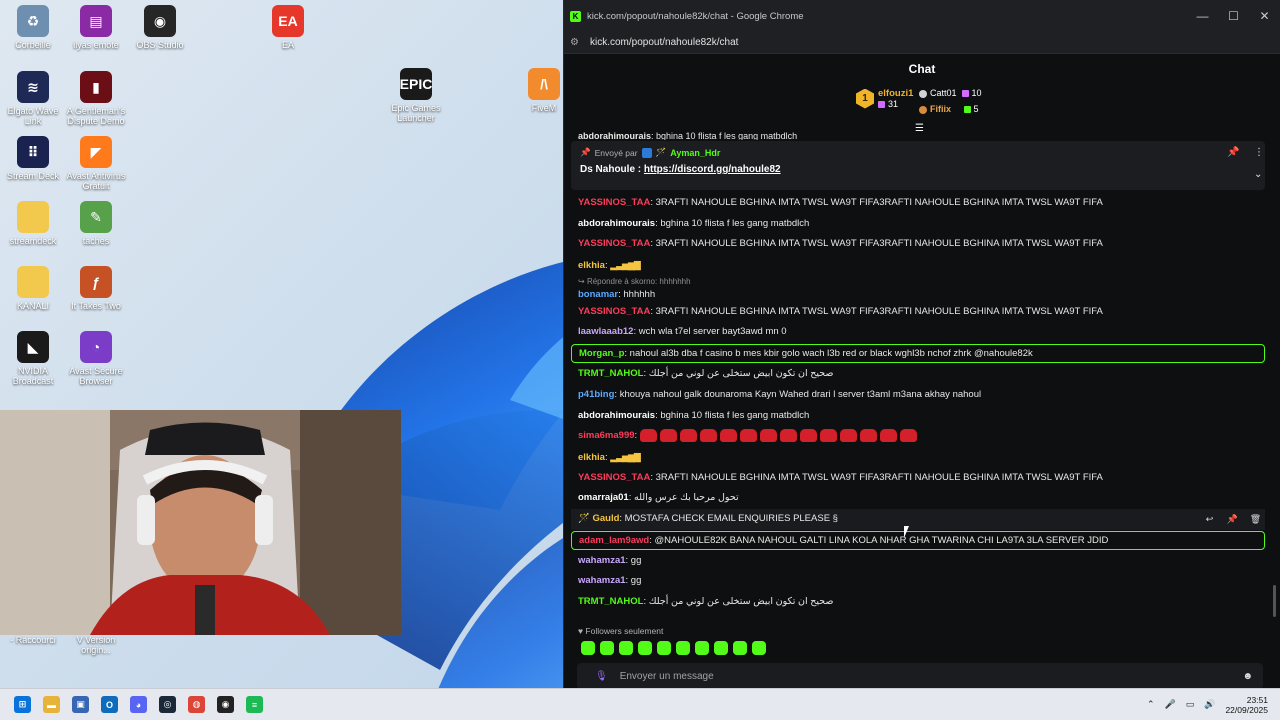  What do you see at coordinates (196, 704) in the screenshot?
I see `chrome-icon: ◍` at bounding box center [196, 704].